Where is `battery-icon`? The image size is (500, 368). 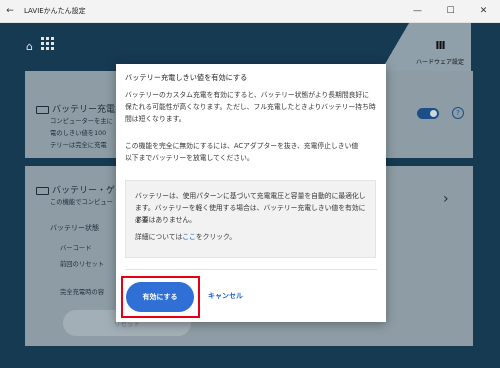 battery-icon is located at coordinates (42, 110).